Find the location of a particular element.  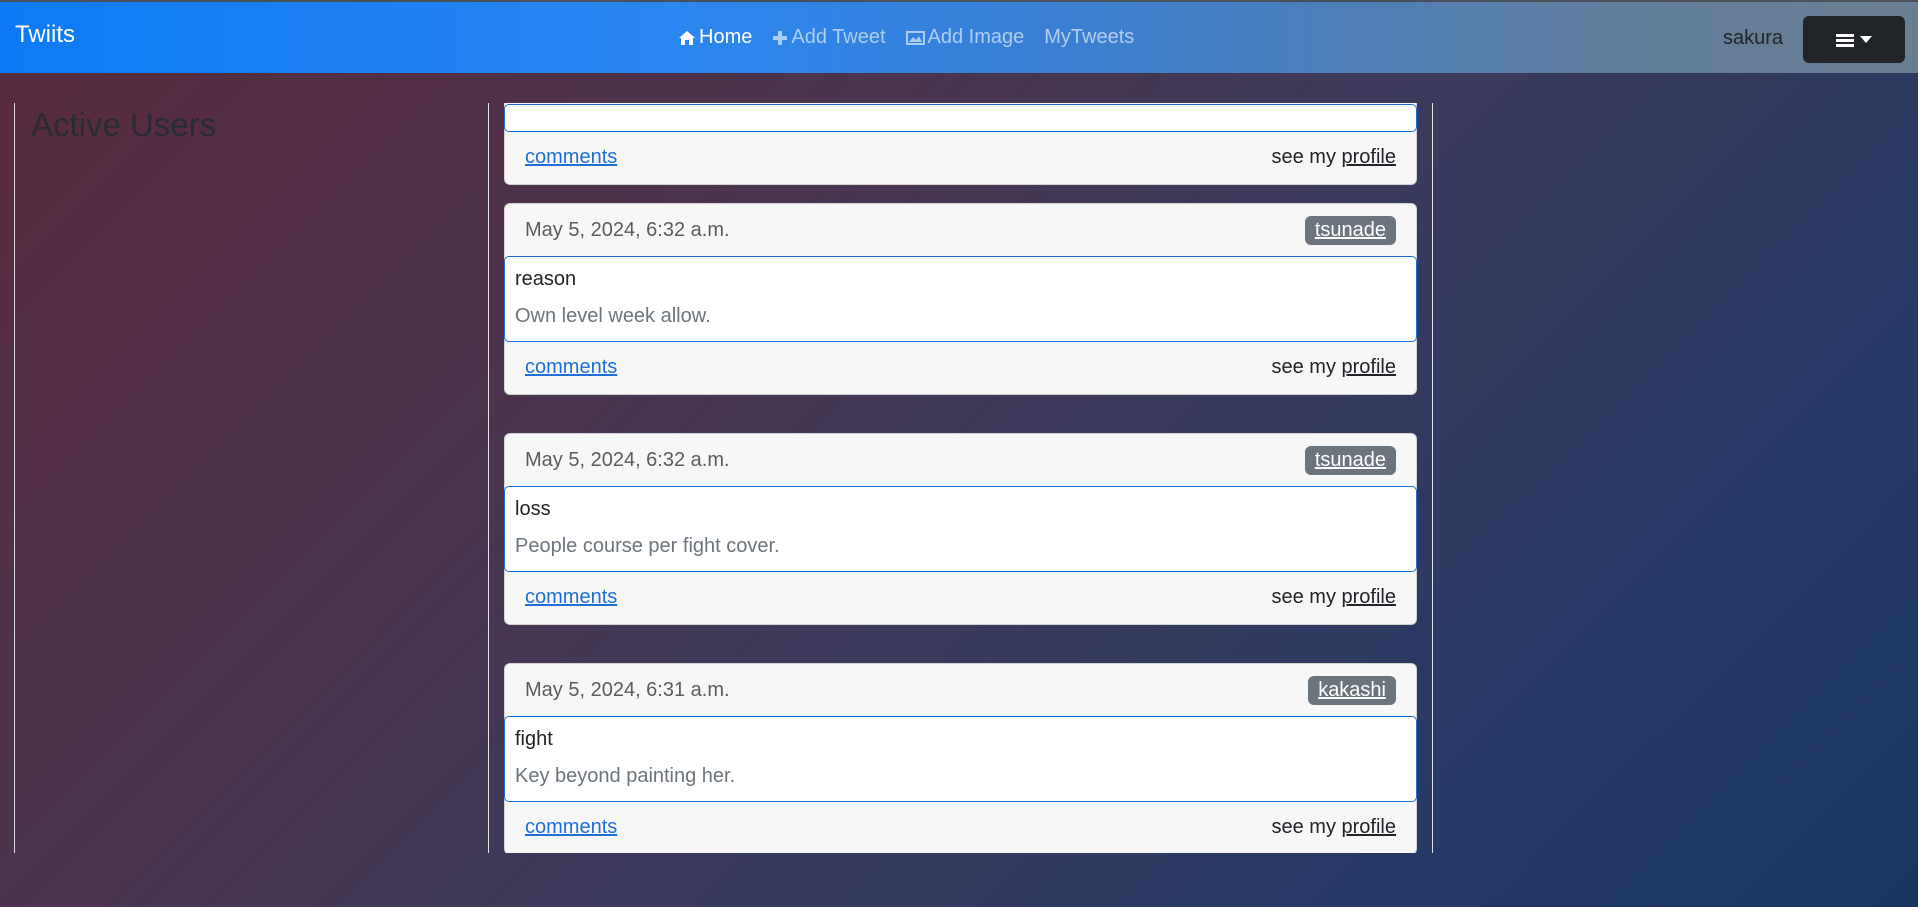

tweet-text: Key beyond painting her. is located at coordinates (625, 776).